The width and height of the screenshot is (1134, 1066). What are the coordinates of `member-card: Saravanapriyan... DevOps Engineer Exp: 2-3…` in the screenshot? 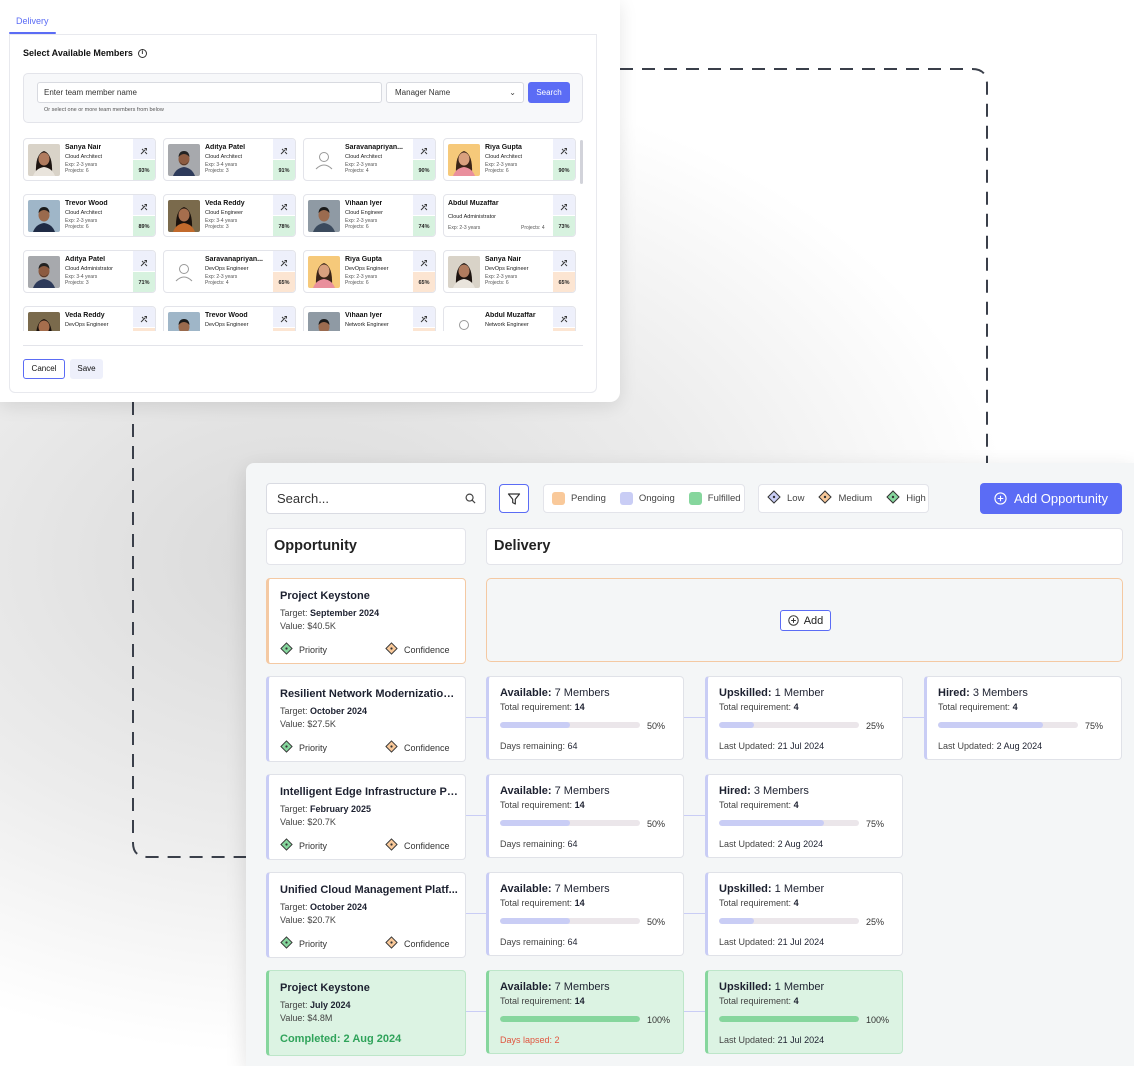 It's located at (229, 271).